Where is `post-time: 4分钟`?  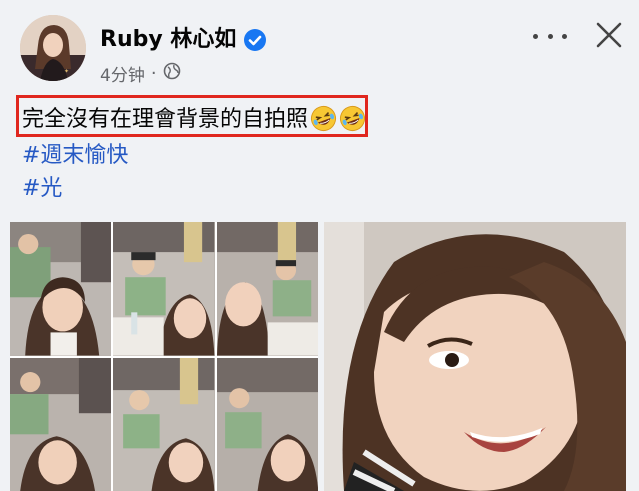
post-time: 4分钟 is located at coordinates (122, 73).